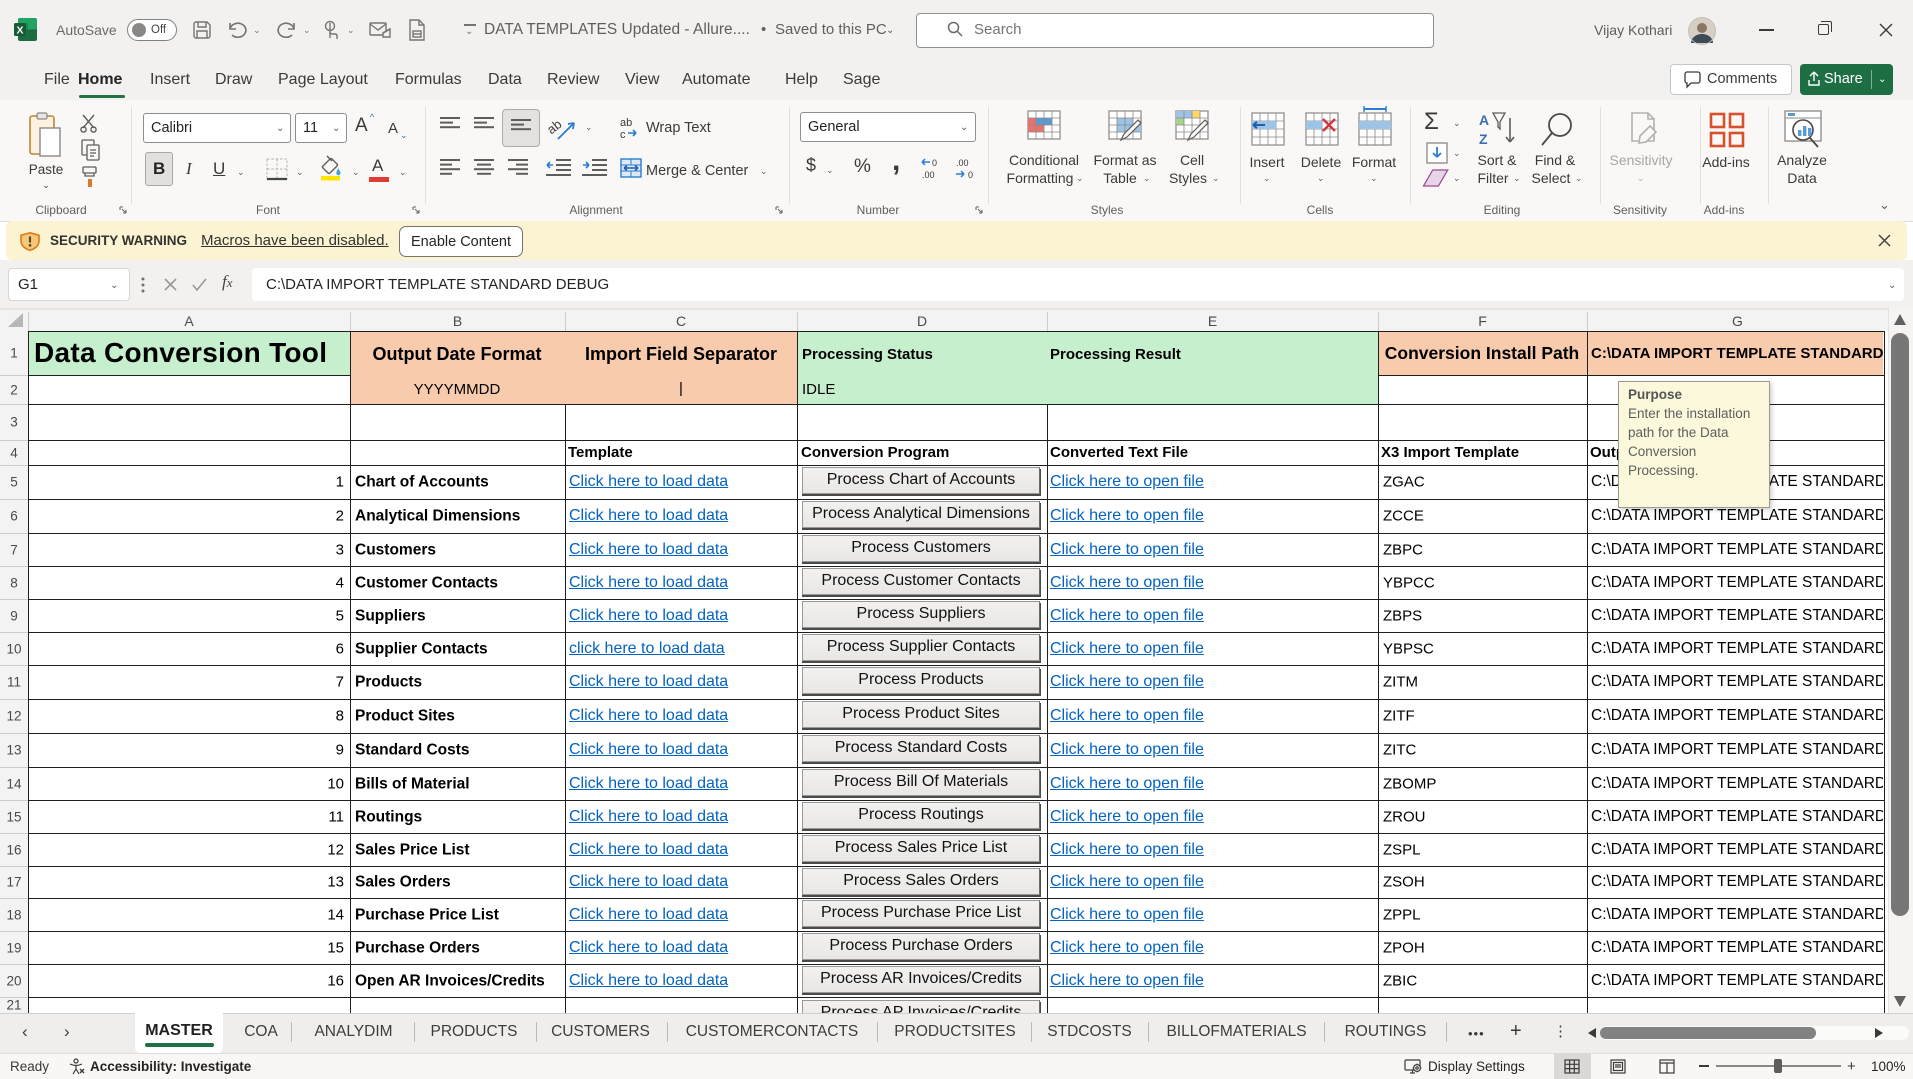 Image resolution: width=1913 pixels, height=1079 pixels. Describe the element at coordinates (1484, 120) in the screenshot. I see `svg-text: A` at that location.